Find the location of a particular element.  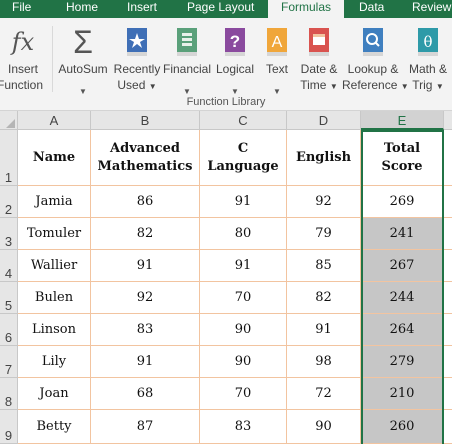

cell-name: Joan is located at coordinates (54, 394).